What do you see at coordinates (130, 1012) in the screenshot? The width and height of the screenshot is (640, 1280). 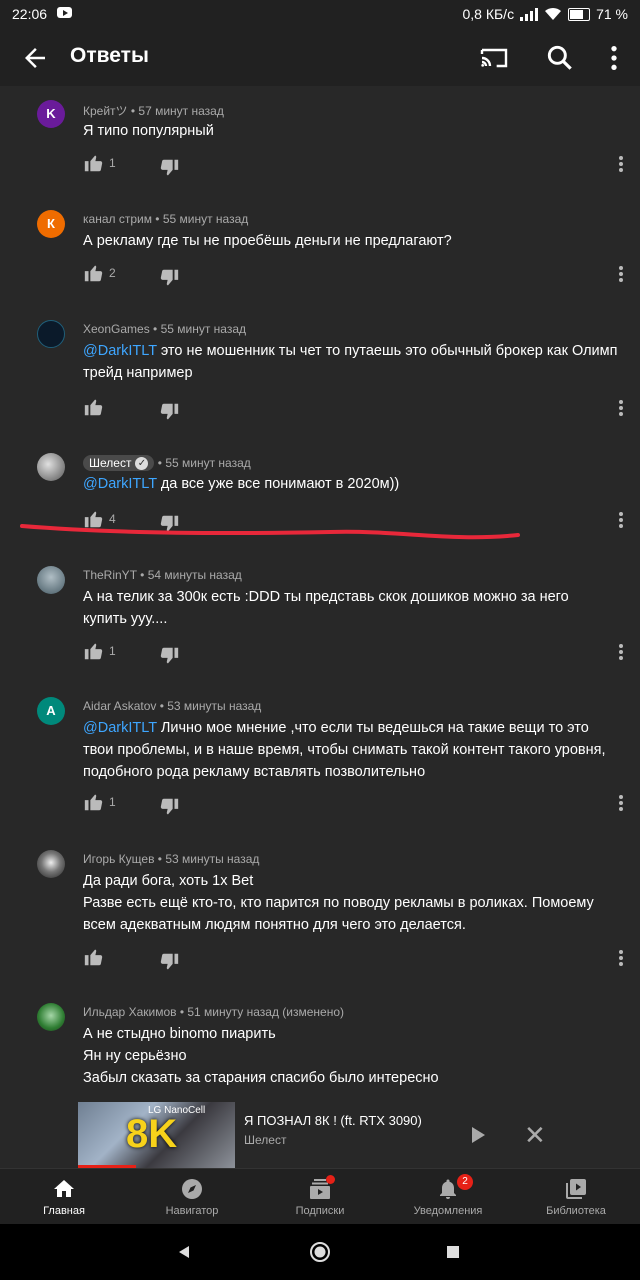 I see `comment-author: Ильдар Хакимов` at bounding box center [130, 1012].